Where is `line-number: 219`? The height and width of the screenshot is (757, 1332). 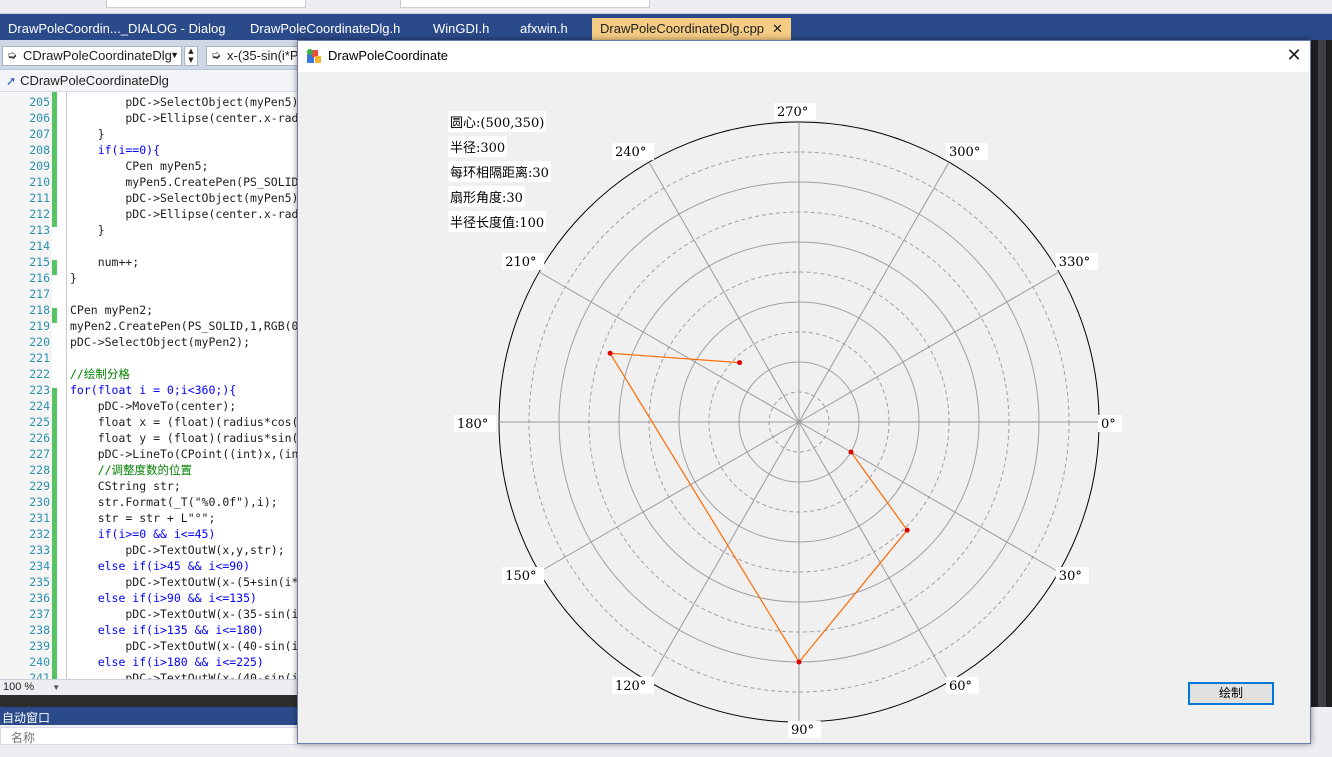 line-number: 219 is located at coordinates (39, 326).